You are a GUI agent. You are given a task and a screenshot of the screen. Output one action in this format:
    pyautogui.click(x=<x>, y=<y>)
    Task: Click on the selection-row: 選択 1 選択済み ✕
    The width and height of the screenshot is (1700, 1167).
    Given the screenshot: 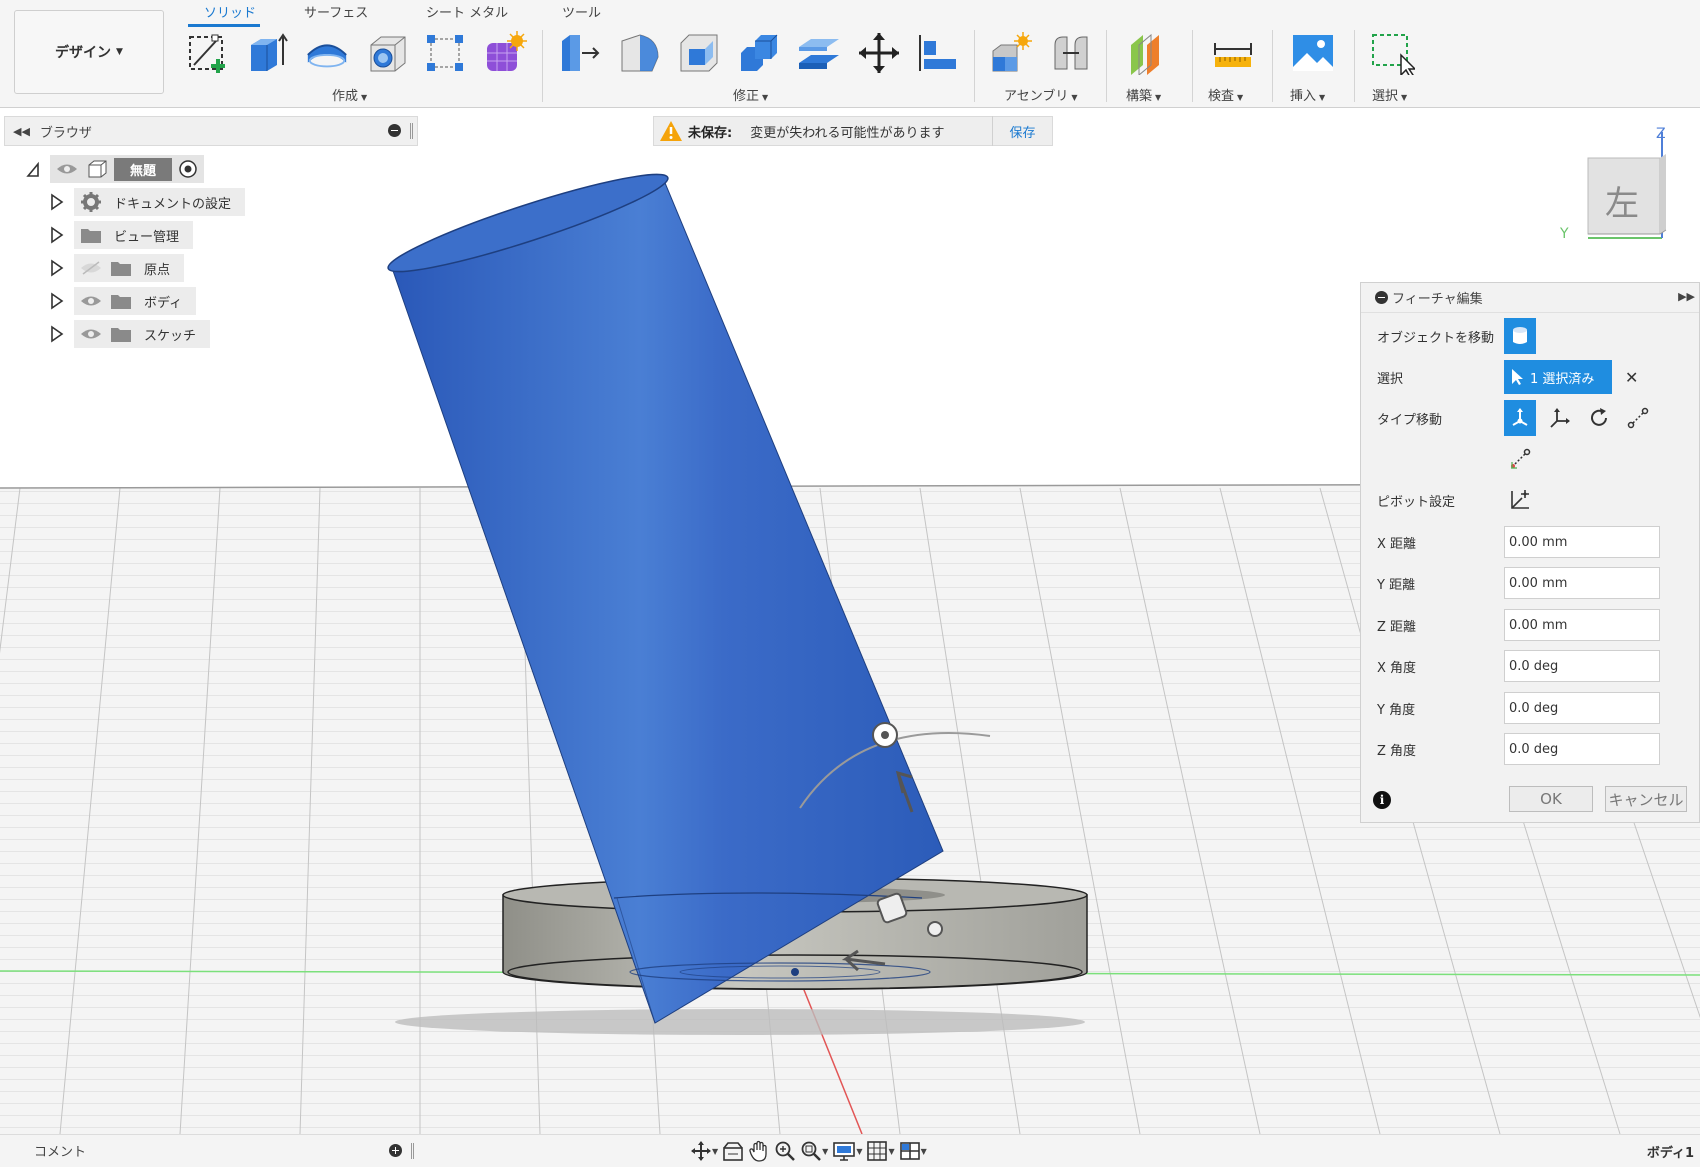 What is the action you would take?
    pyautogui.click(x=1530, y=377)
    